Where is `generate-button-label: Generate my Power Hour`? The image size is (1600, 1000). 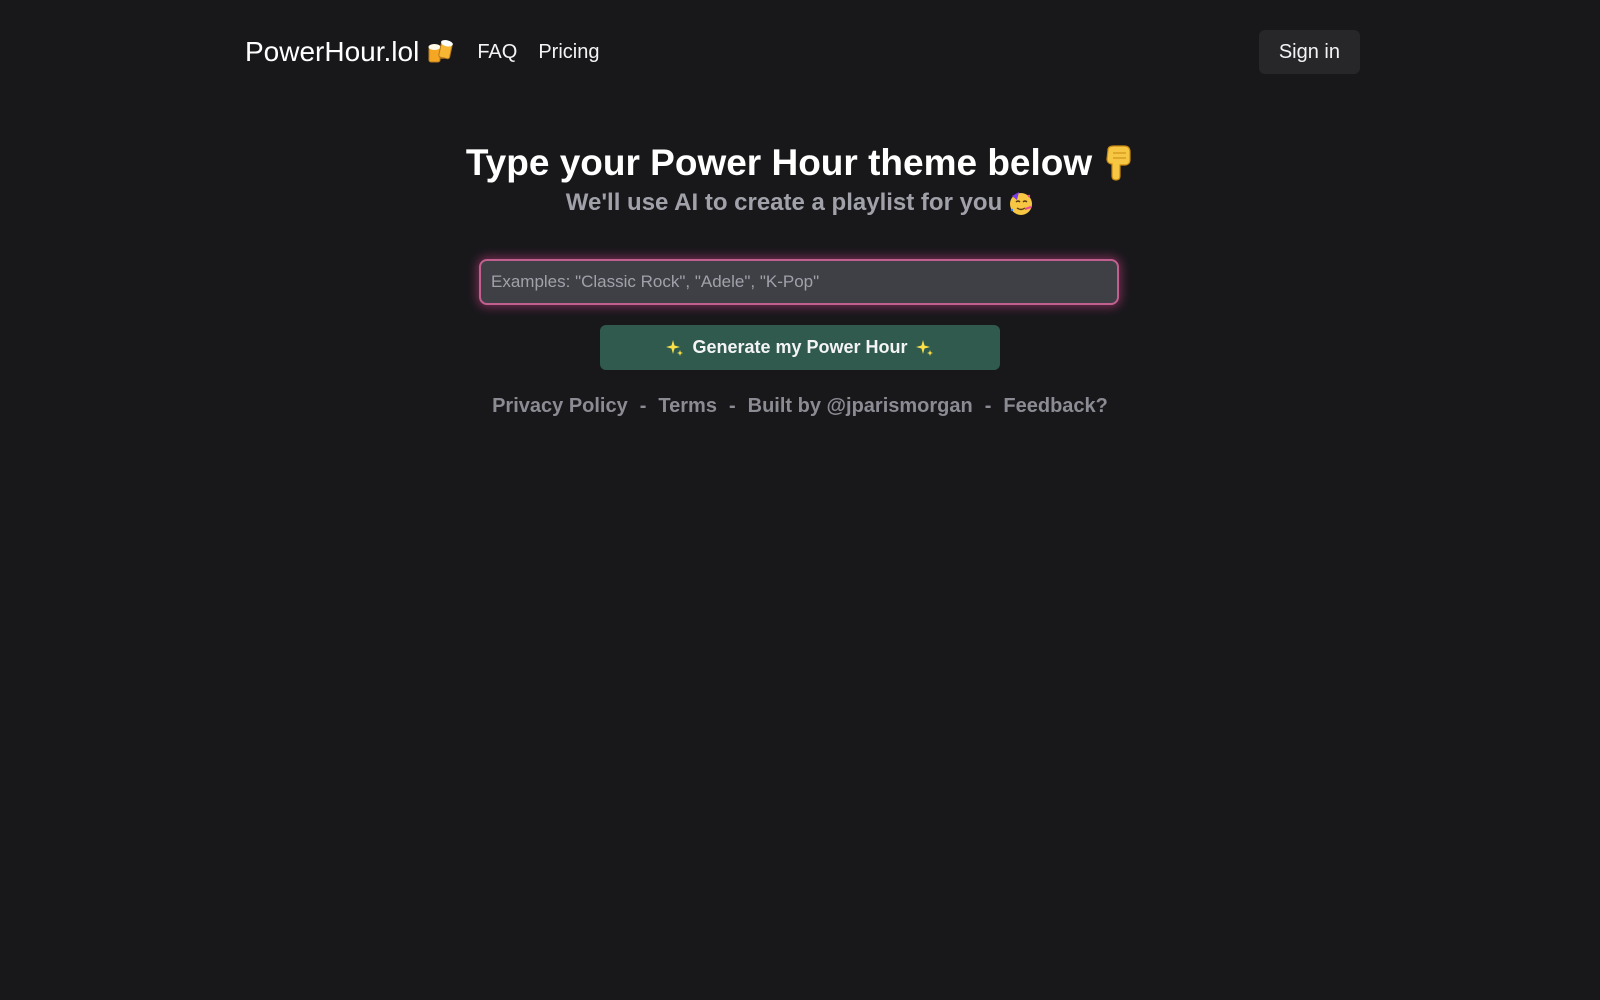 generate-button-label: Generate my Power Hour is located at coordinates (800, 347).